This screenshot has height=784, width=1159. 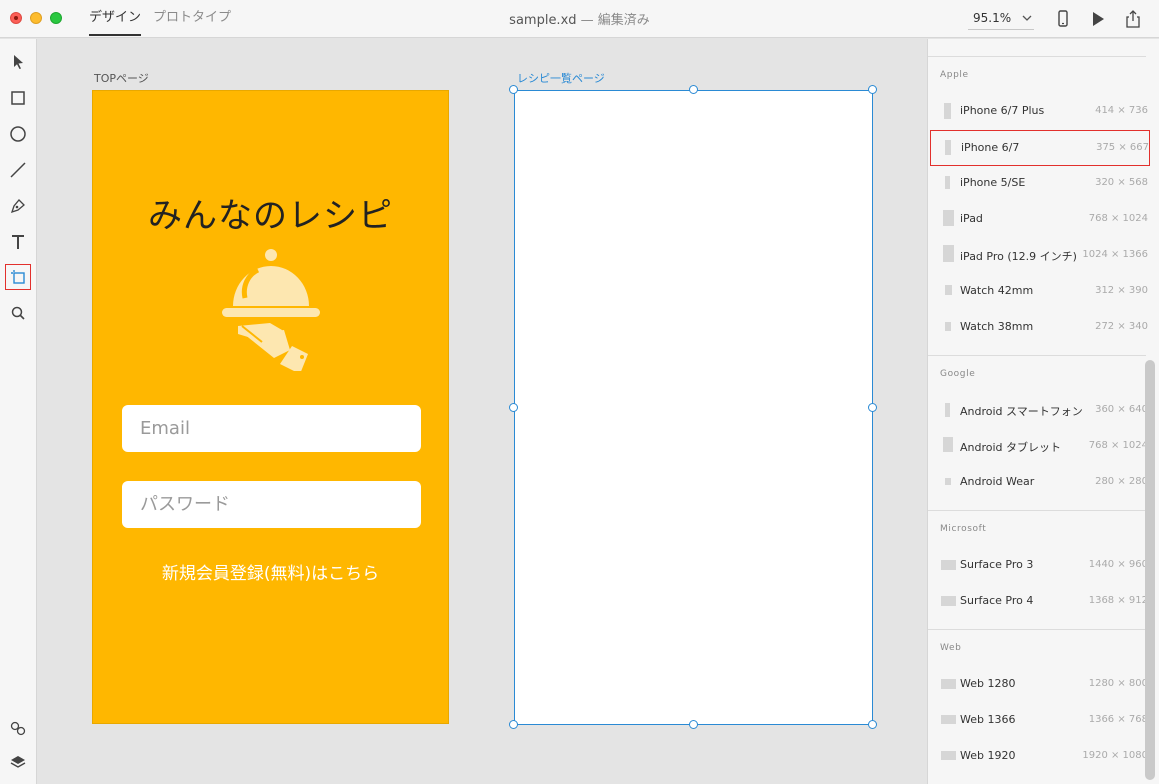 I want to click on signup-link: 新規会員登録(無料)はこちら, so click(x=270, y=571).